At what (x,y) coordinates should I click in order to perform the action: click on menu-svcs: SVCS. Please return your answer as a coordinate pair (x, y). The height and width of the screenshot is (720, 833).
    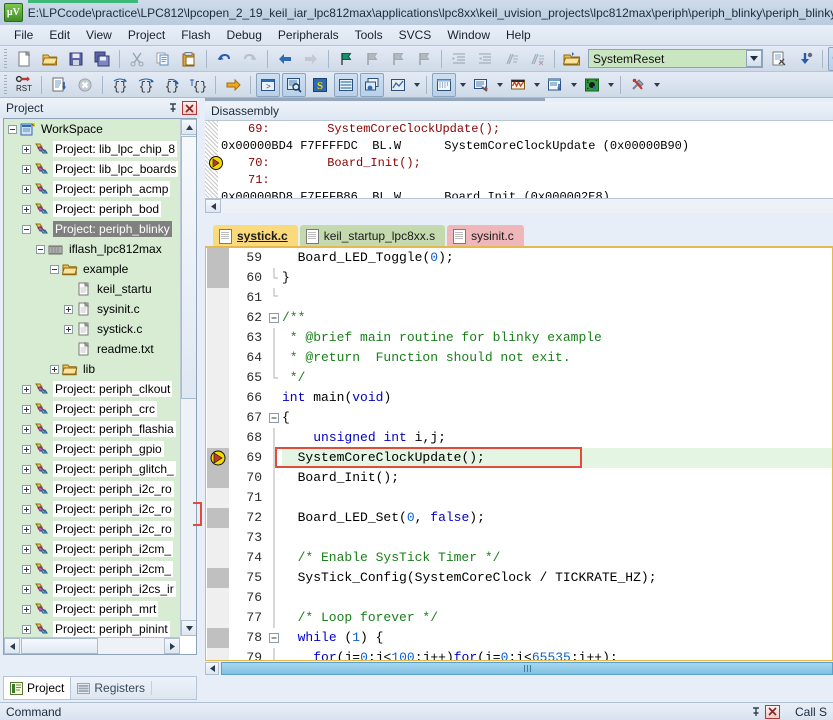
    Looking at the image, I should click on (415, 35).